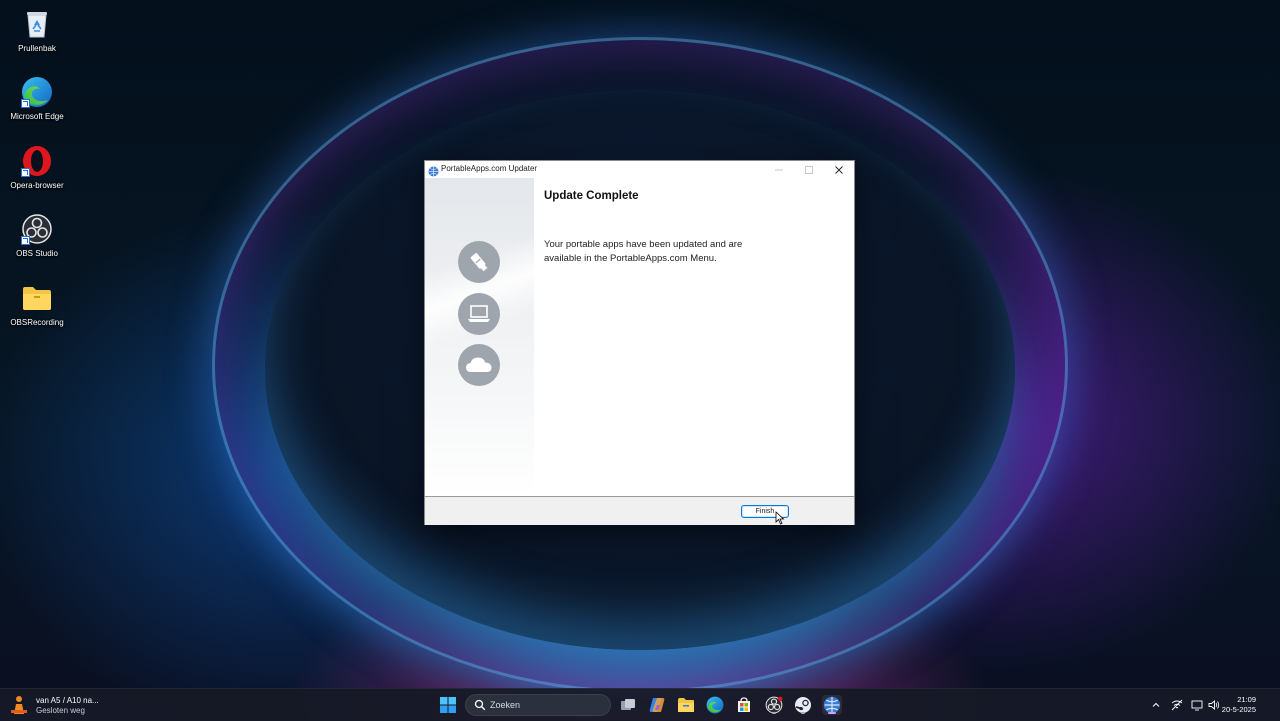 The image size is (1280, 721). I want to click on maximize-button, so click(809, 169).